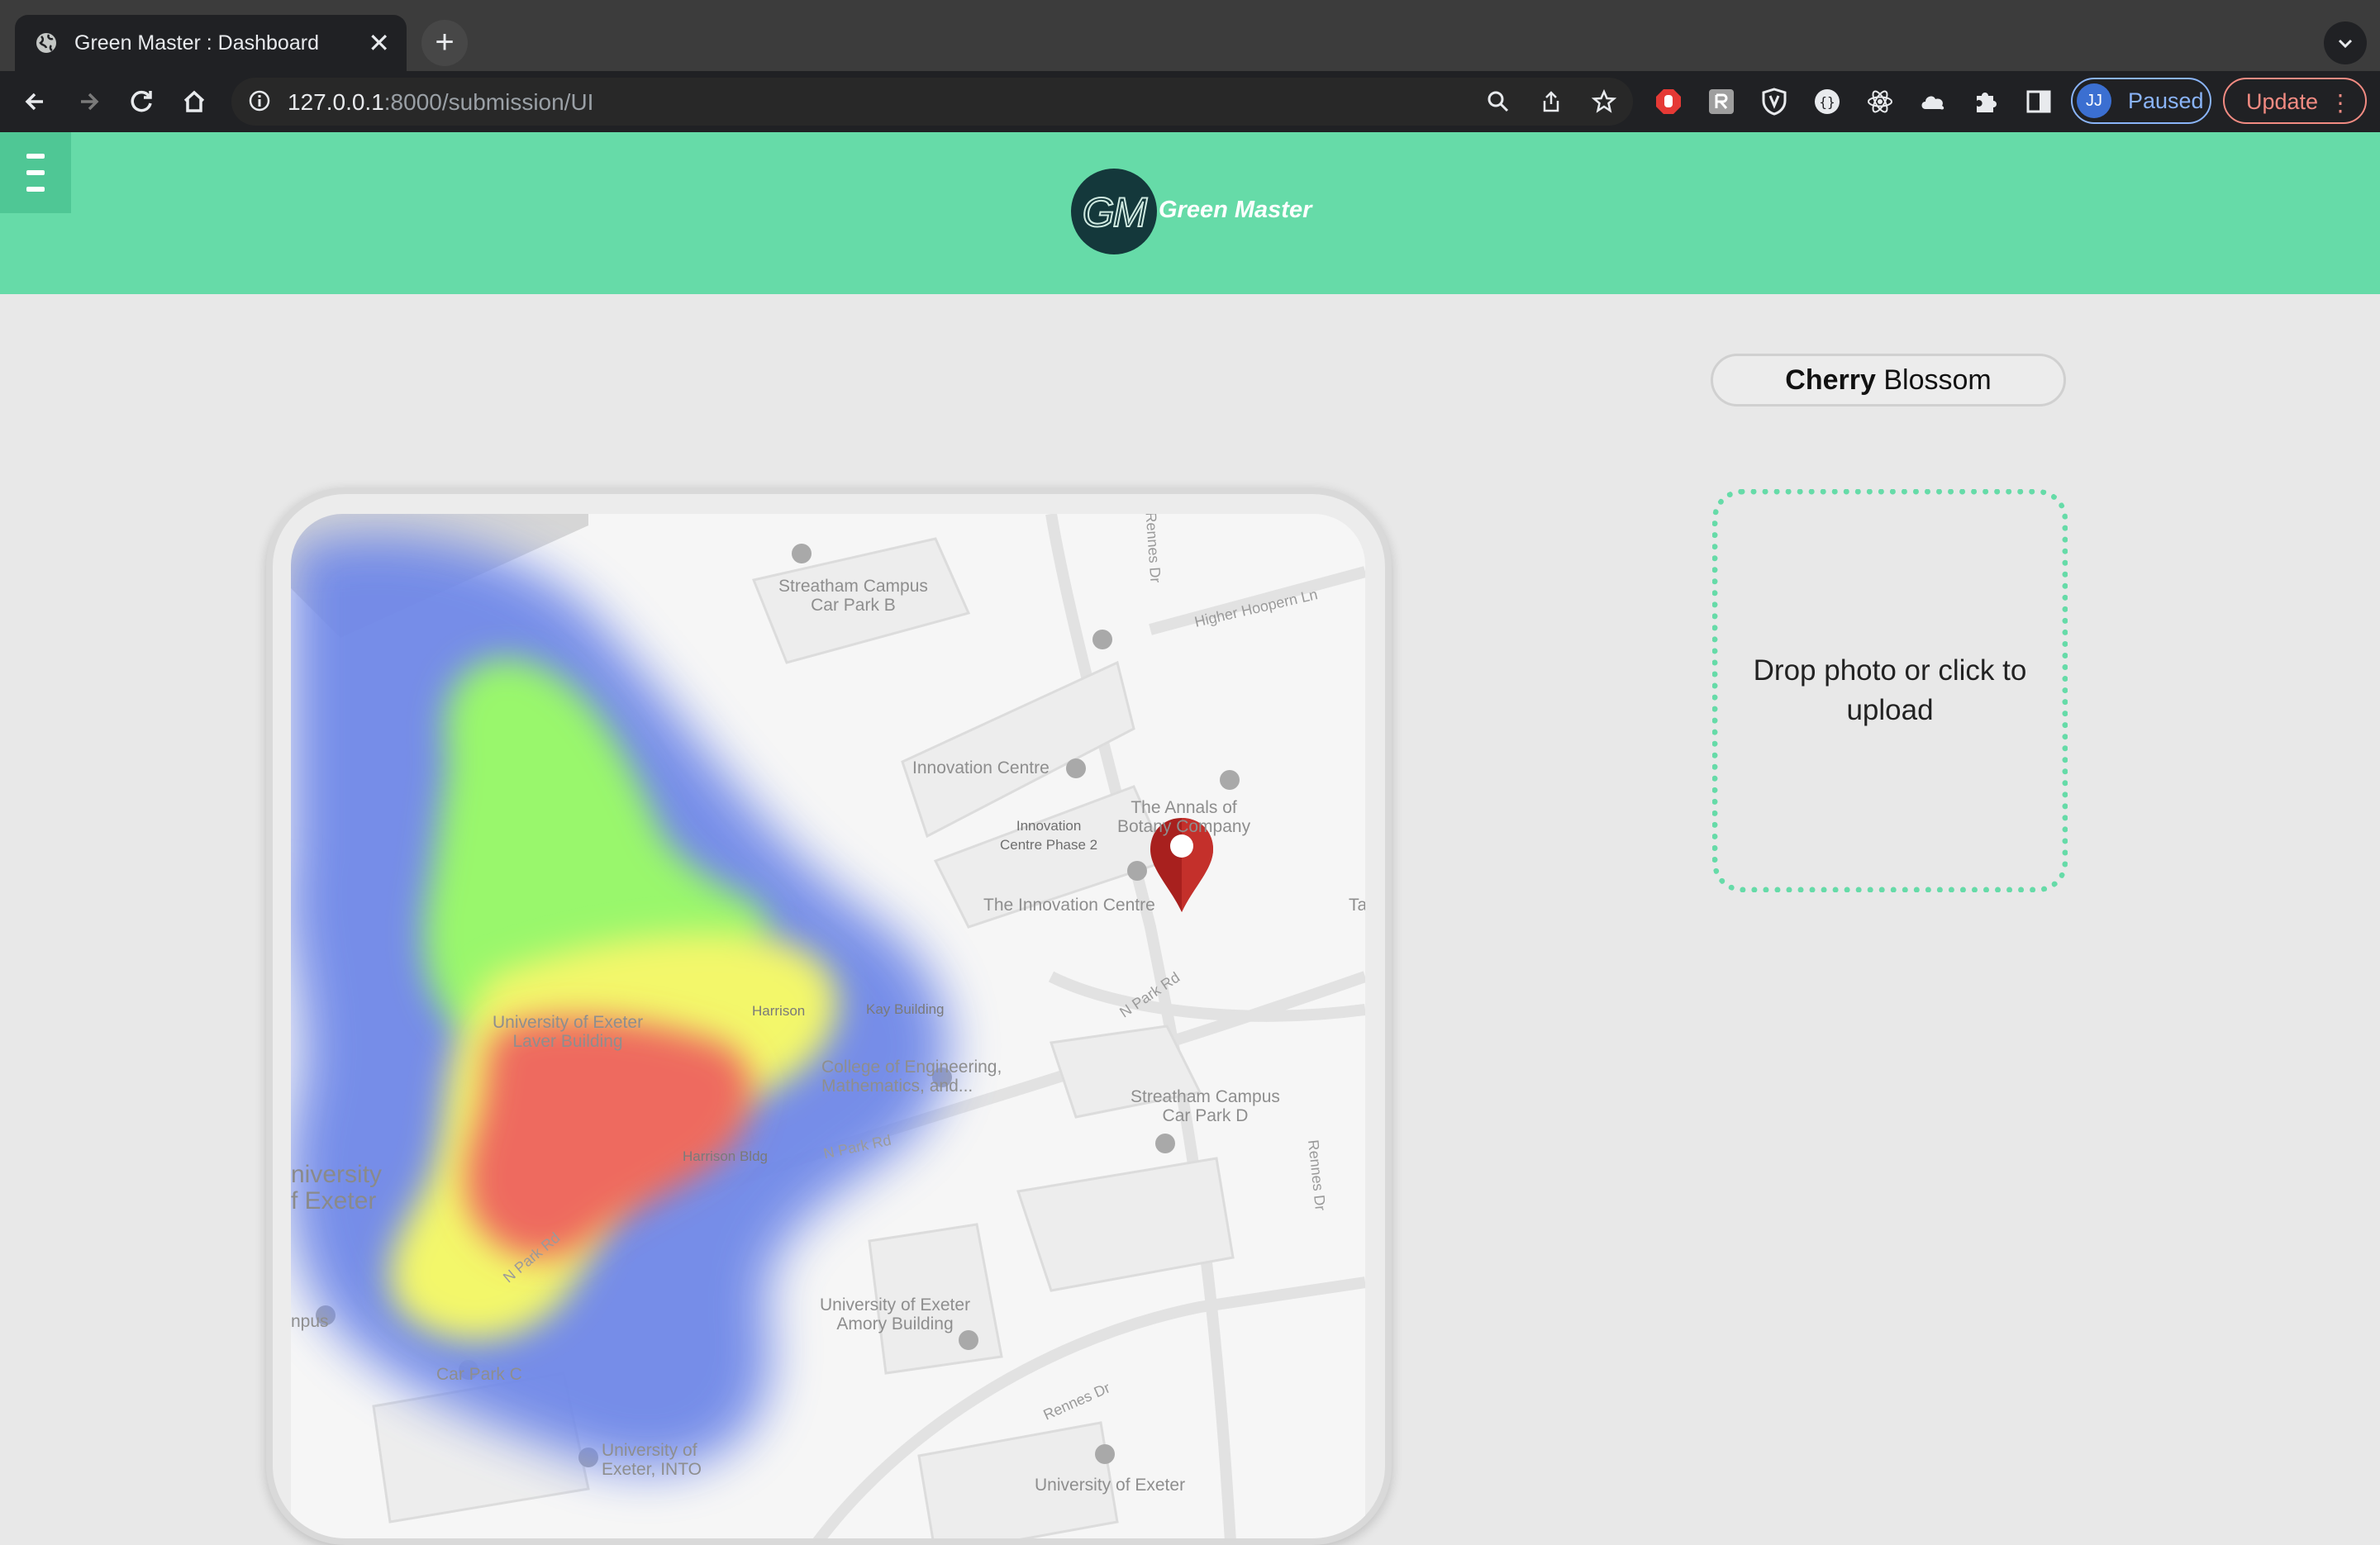 The height and width of the screenshot is (1545, 2380). Describe the element at coordinates (1721, 102) in the screenshot. I see `reader-extension-icon` at that location.